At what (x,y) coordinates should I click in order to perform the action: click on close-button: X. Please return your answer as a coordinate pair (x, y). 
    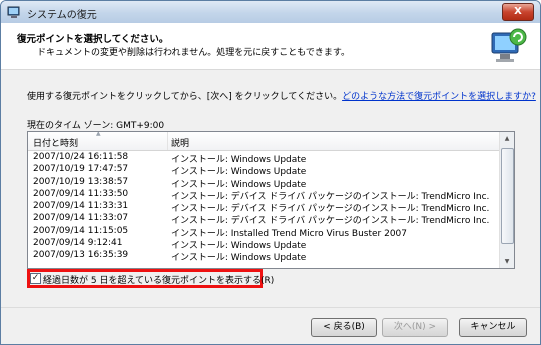
    Looking at the image, I should click on (518, 12).